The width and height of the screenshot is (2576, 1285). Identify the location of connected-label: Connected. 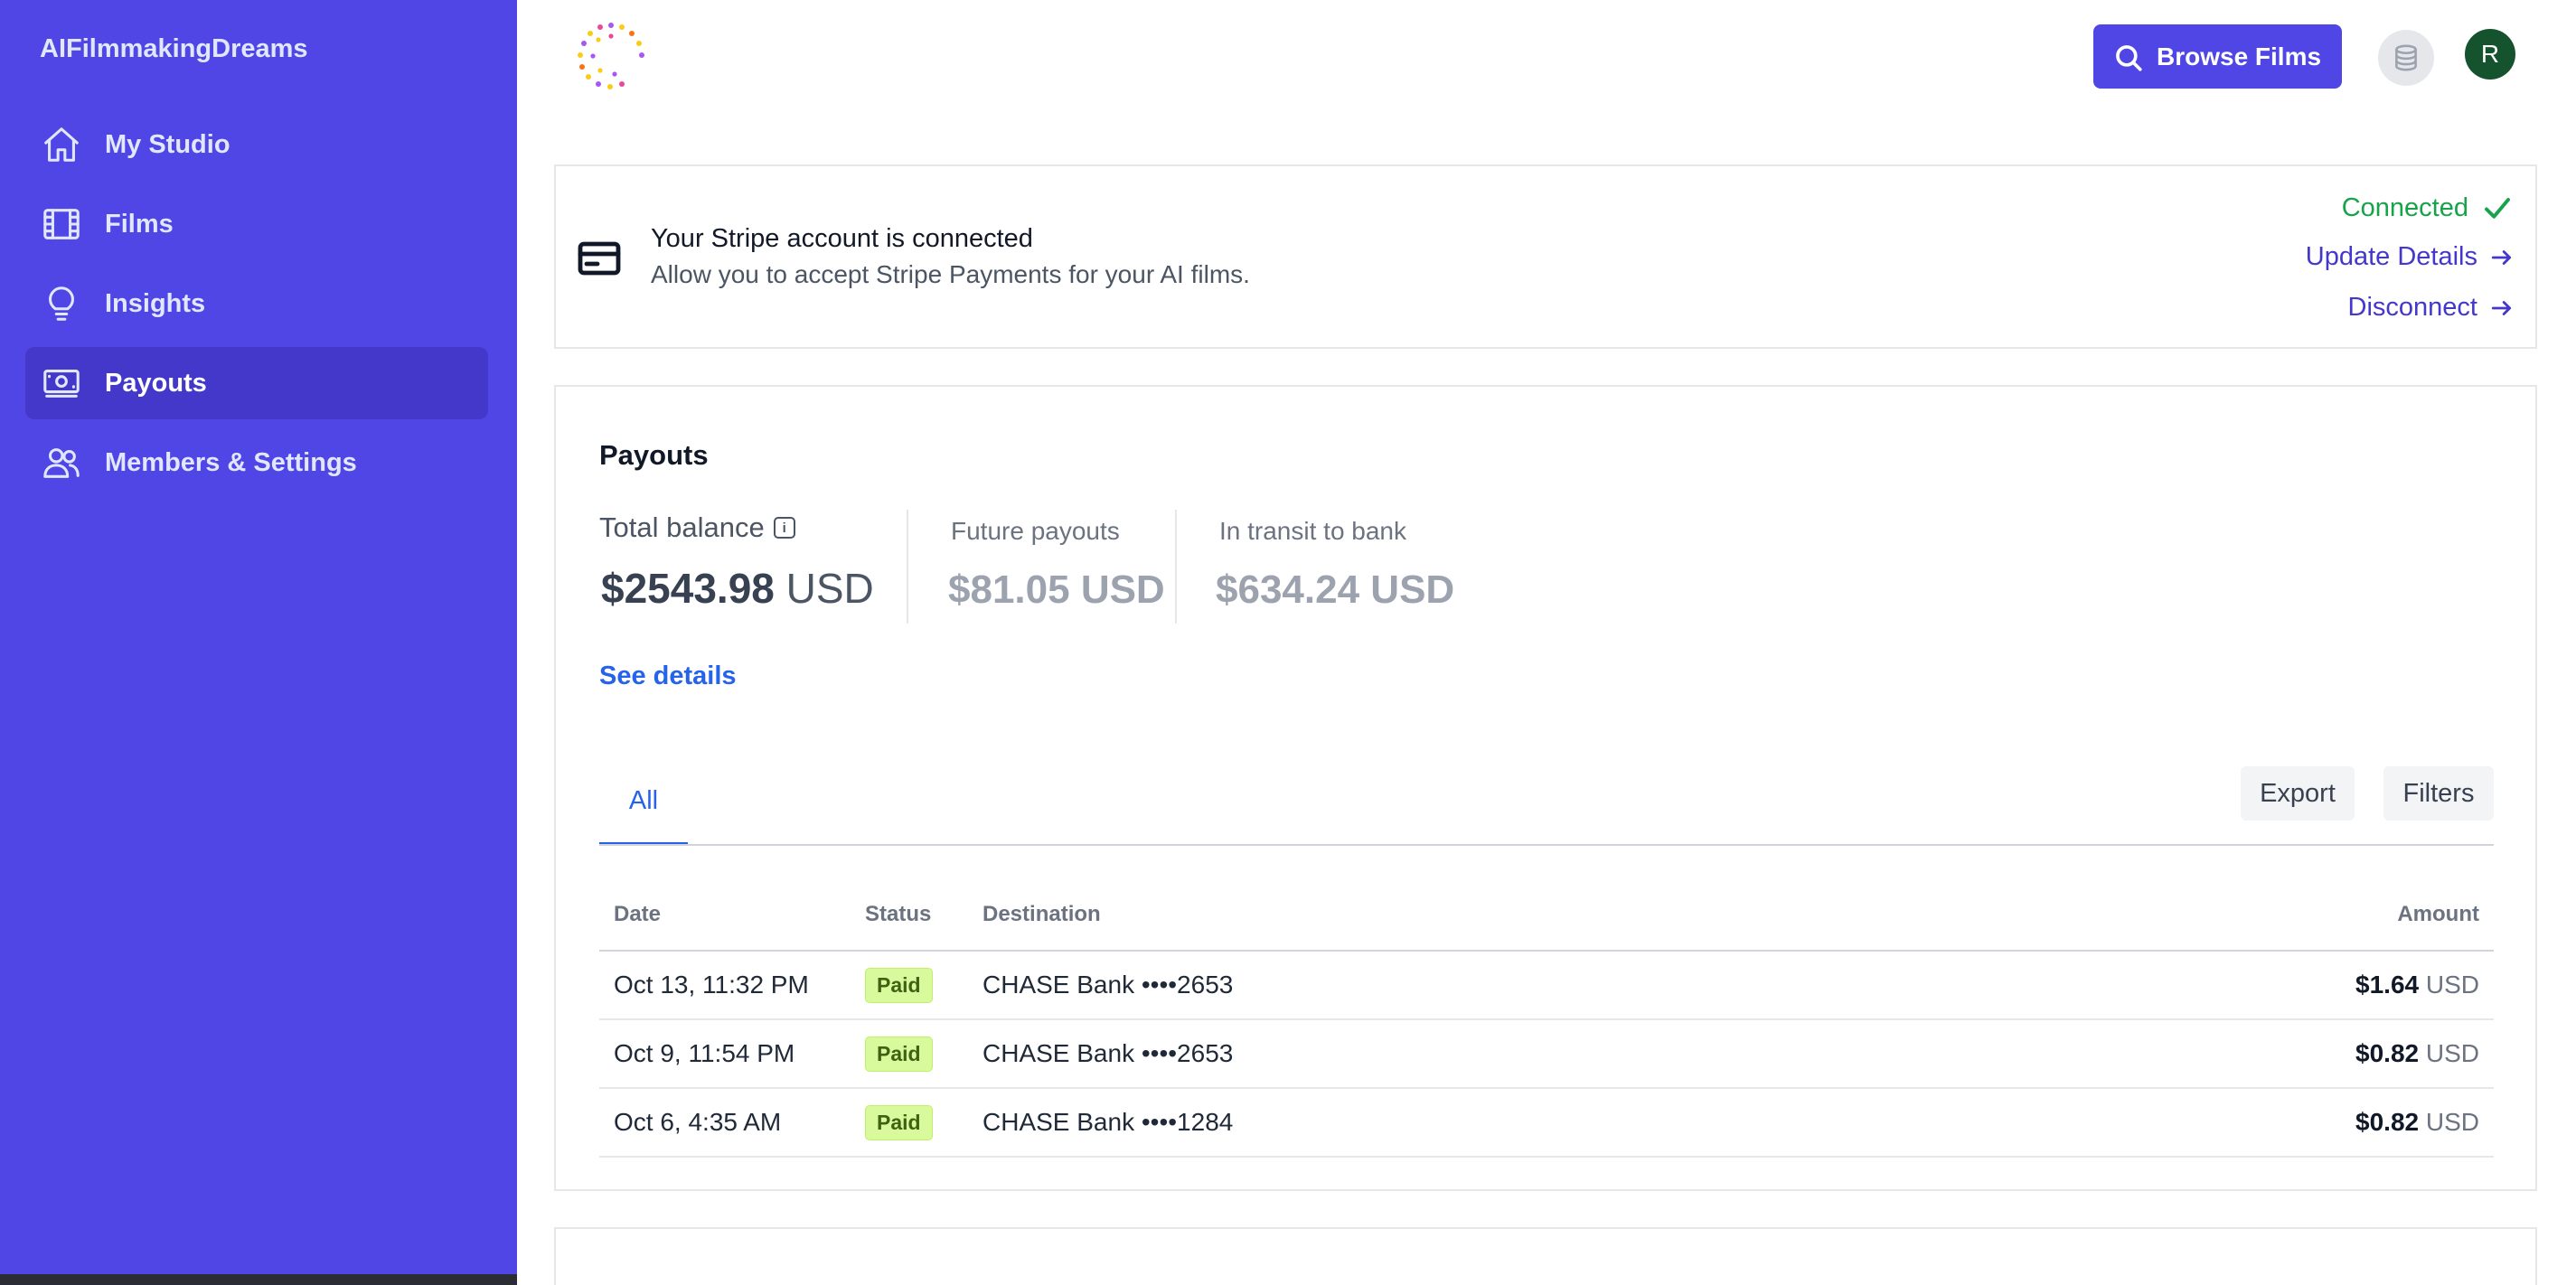
(2404, 207).